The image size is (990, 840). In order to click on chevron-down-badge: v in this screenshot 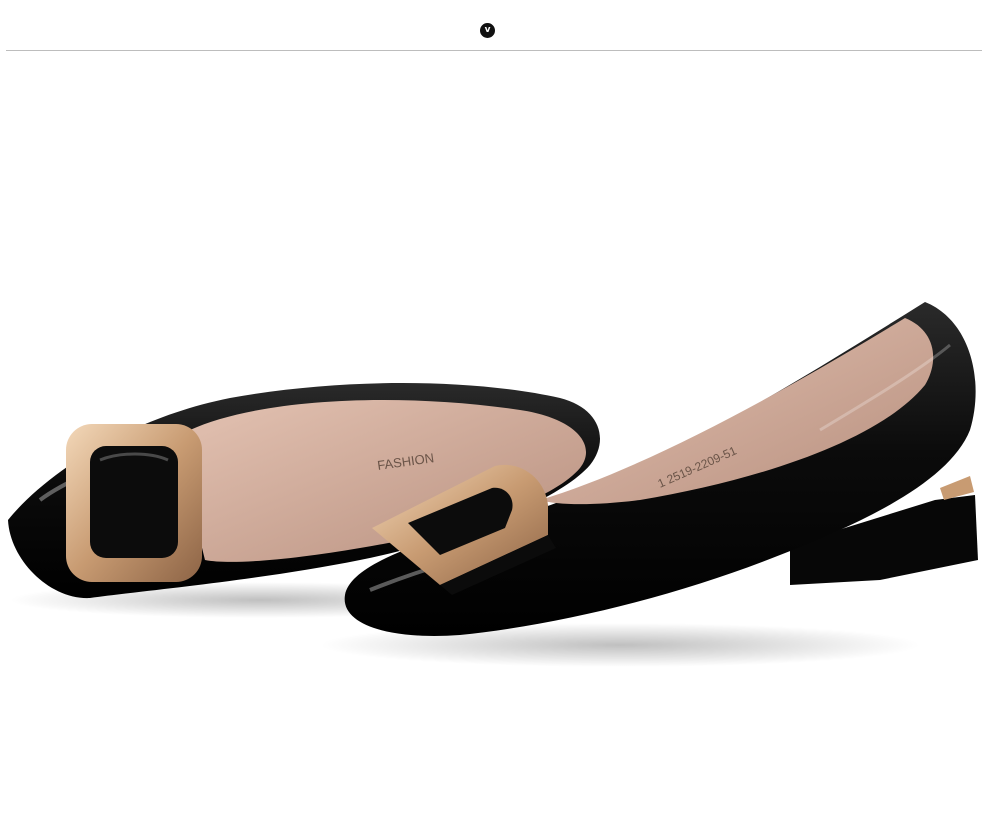, I will do `click(487, 30)`.